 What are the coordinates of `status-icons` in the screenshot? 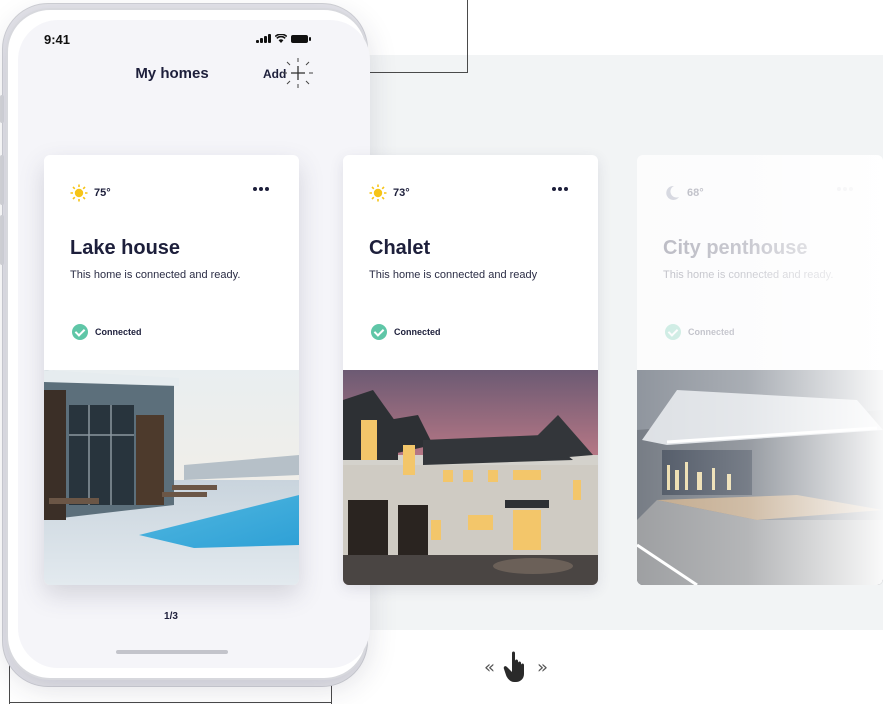 It's located at (283, 38).